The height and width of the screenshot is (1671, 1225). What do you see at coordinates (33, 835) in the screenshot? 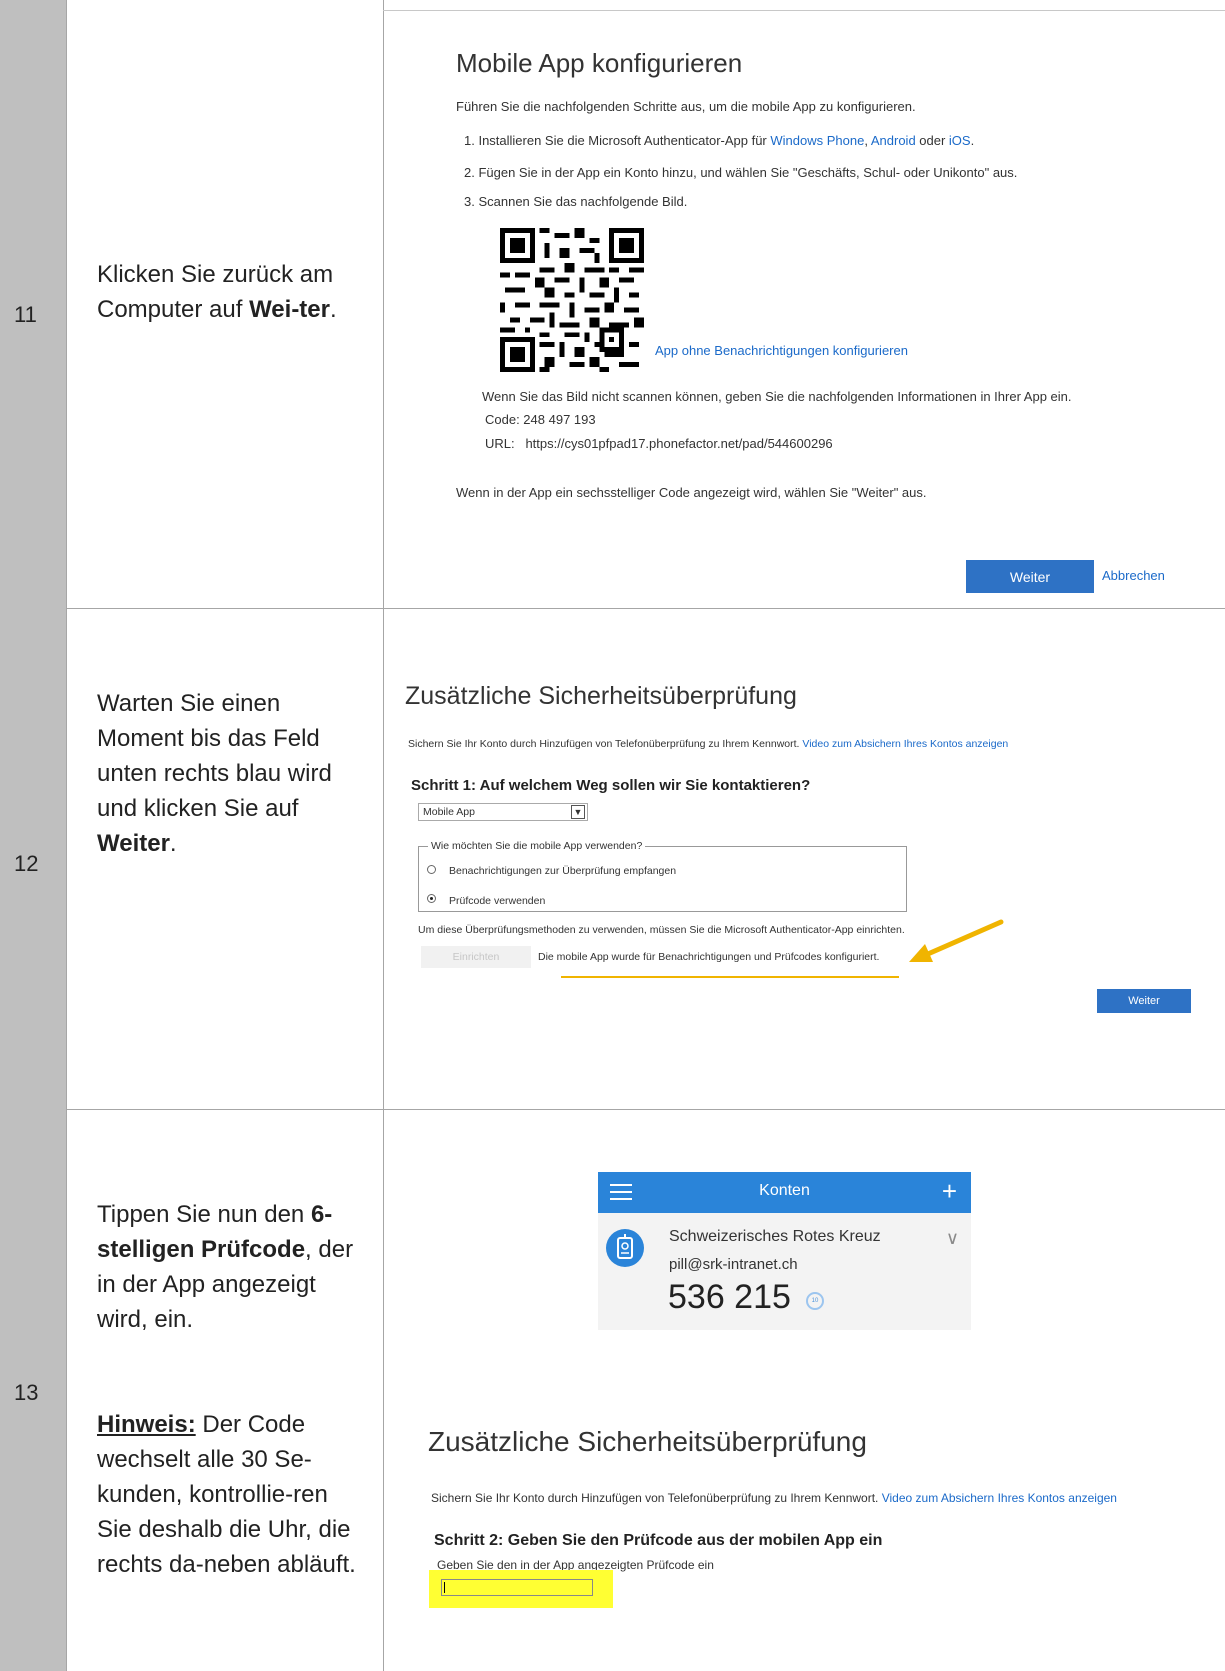
I see `number-column` at bounding box center [33, 835].